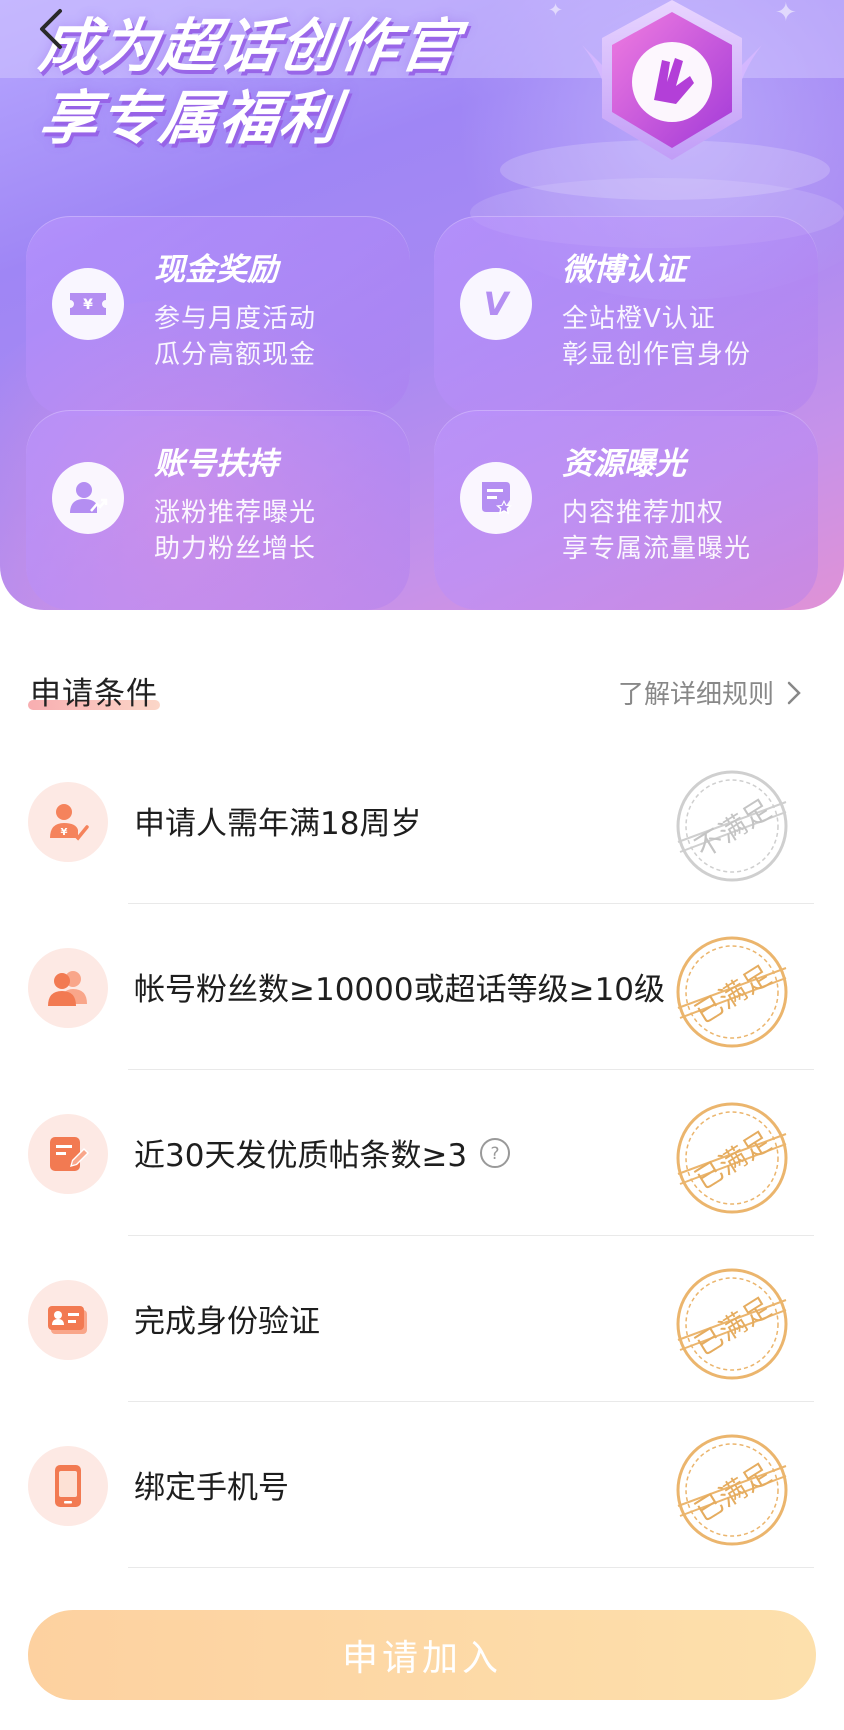 The image size is (844, 1730). What do you see at coordinates (794, 692) in the screenshot?
I see `chevron-right-icon` at bounding box center [794, 692].